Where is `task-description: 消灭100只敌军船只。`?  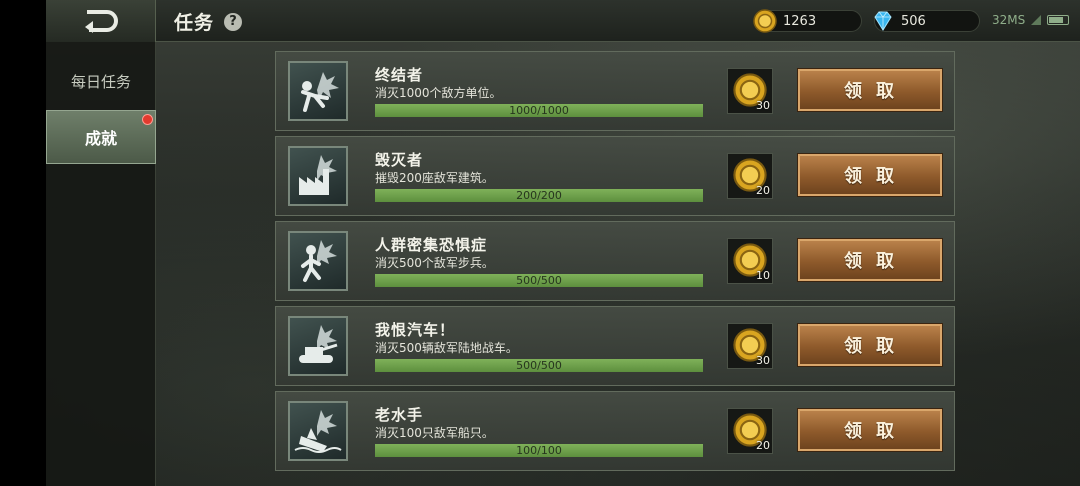
task-description: 消灭100只敌军船只。 is located at coordinates (434, 433).